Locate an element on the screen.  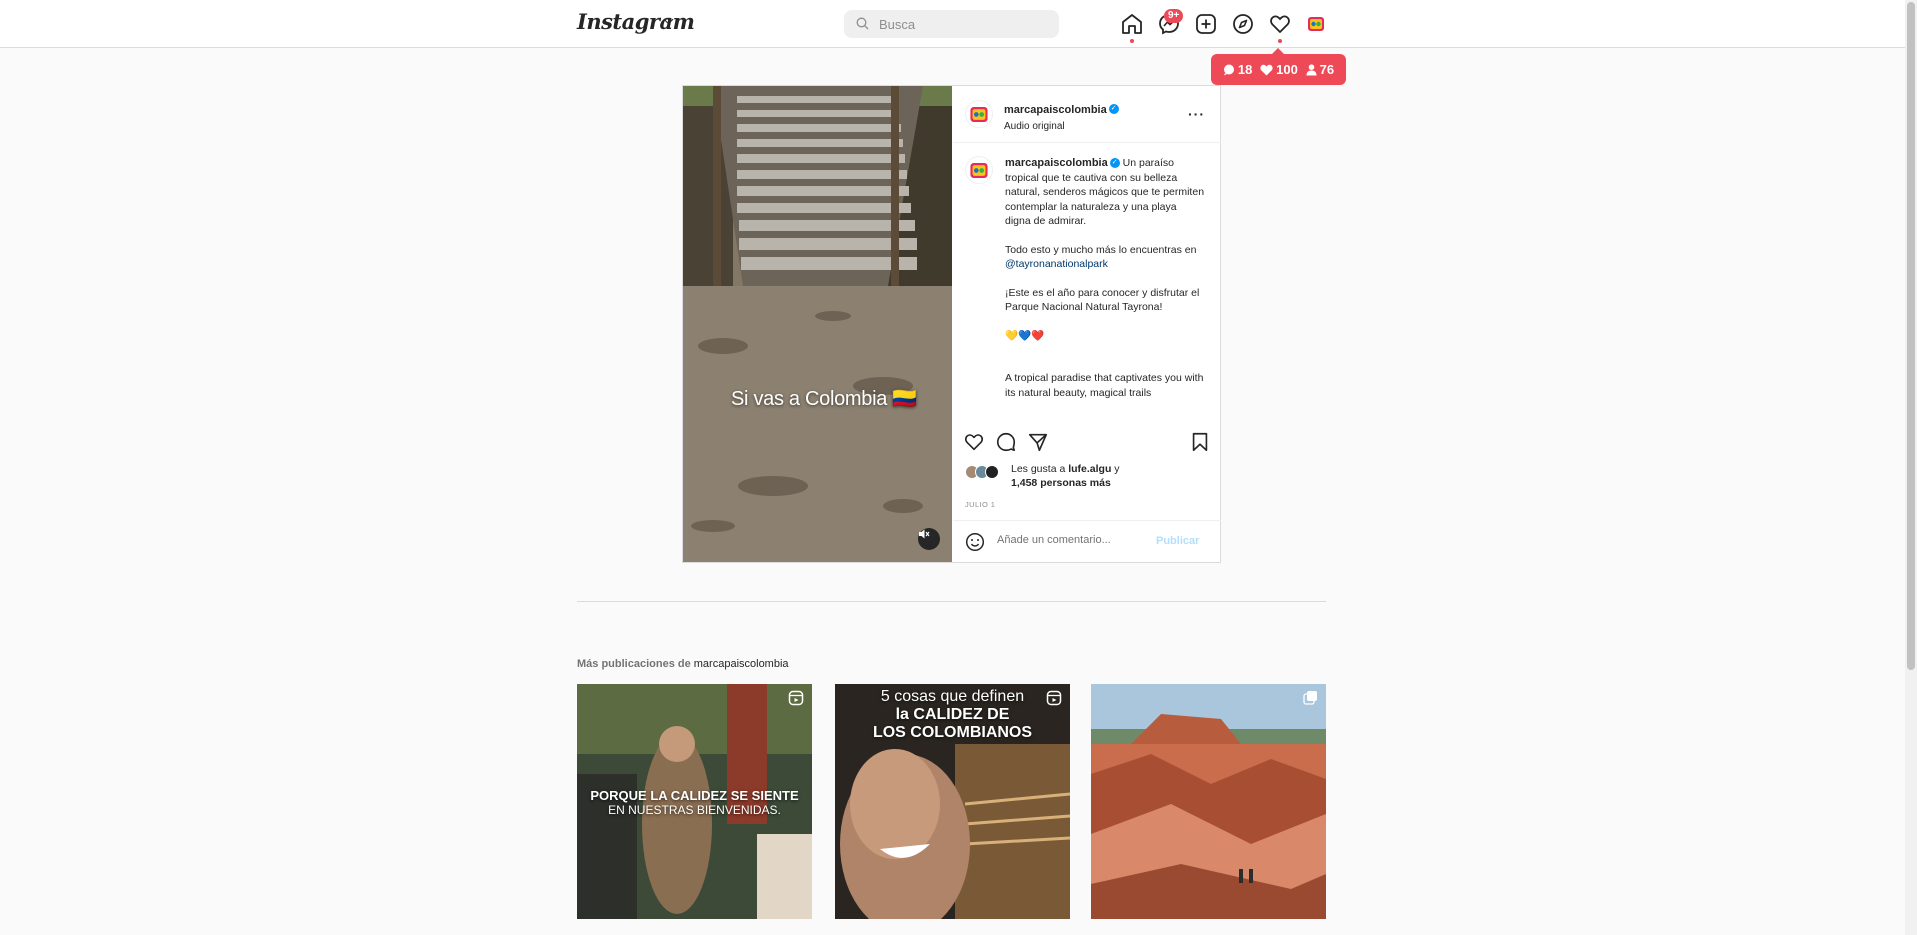
thumbnail-2-line-1: 5 cosas que definen is located at coordinates (952, 696).